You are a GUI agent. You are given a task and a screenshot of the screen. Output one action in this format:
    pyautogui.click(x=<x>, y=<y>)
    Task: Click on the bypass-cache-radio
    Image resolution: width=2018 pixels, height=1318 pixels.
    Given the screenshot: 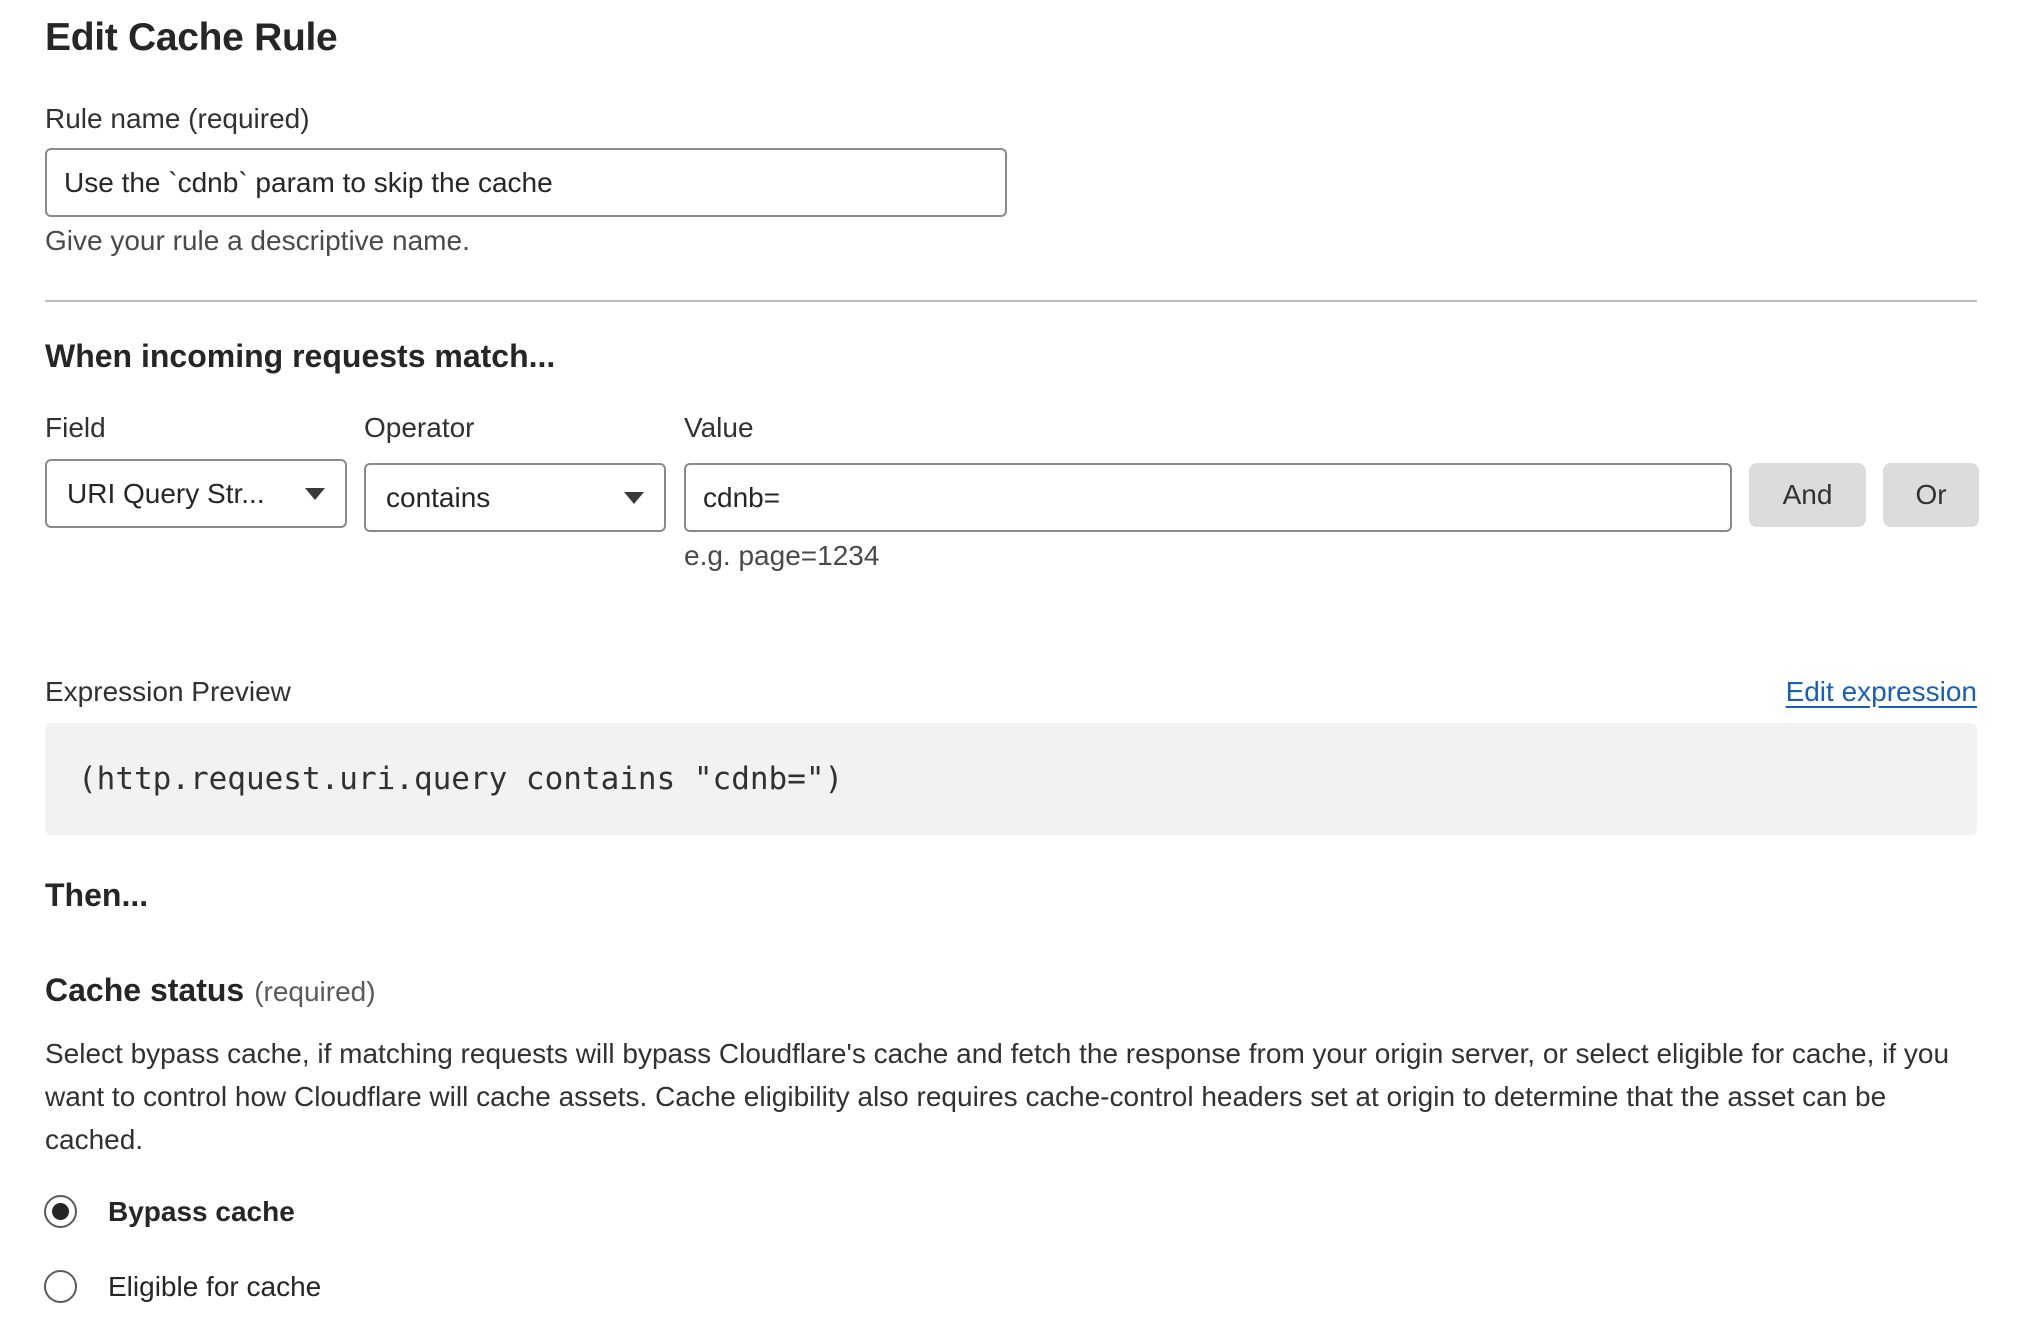 What is the action you would take?
    pyautogui.click(x=60, y=1211)
    